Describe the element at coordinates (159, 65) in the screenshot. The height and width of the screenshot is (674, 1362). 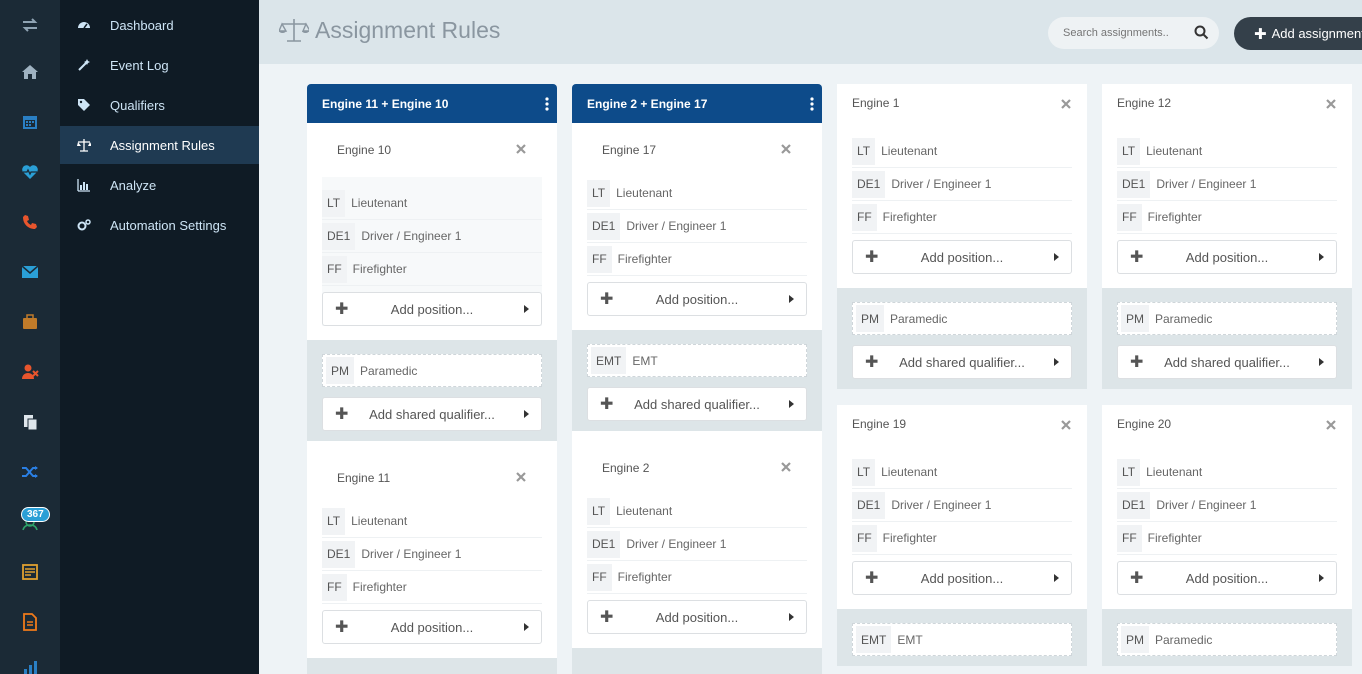
I see `nav-item-event-log: Event Log` at that location.